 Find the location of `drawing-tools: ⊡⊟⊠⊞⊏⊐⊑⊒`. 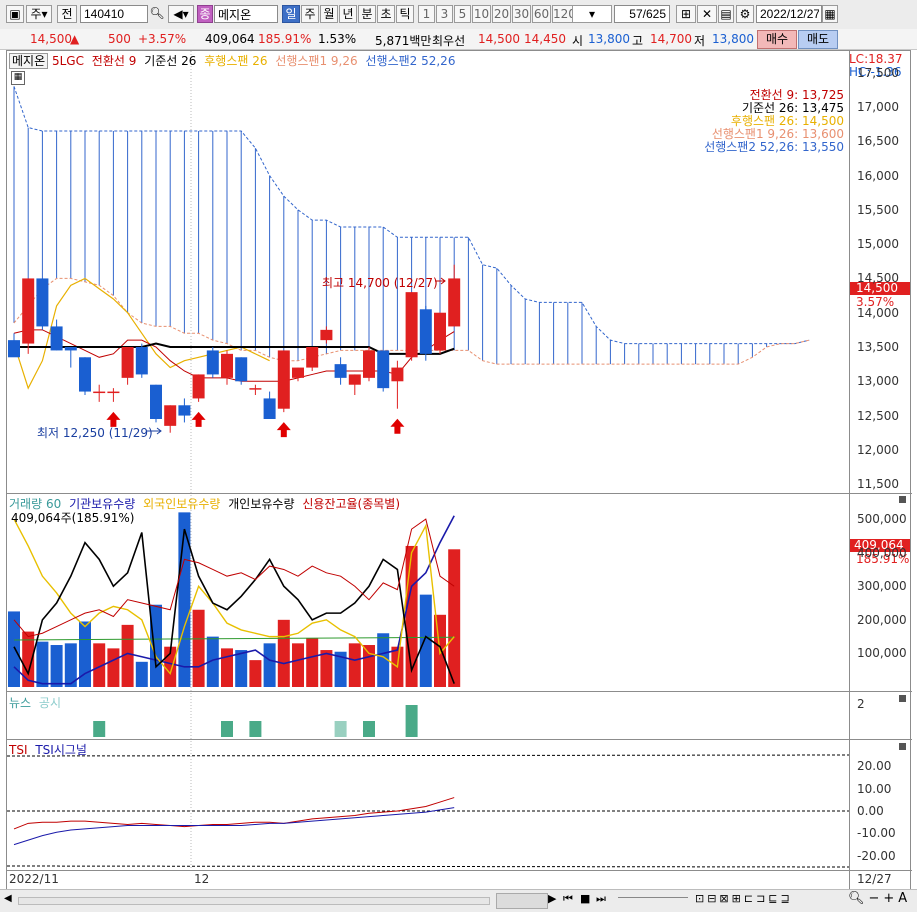

drawing-tools: ⊡⊟⊠⊞⊏⊐⊑⊒ is located at coordinates (744, 898).